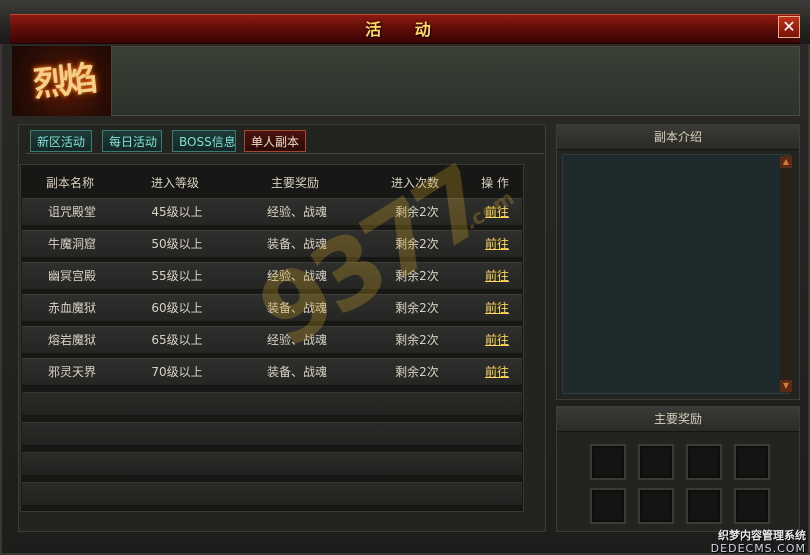  Describe the element at coordinates (406, 81) in the screenshot. I see `banner` at that location.